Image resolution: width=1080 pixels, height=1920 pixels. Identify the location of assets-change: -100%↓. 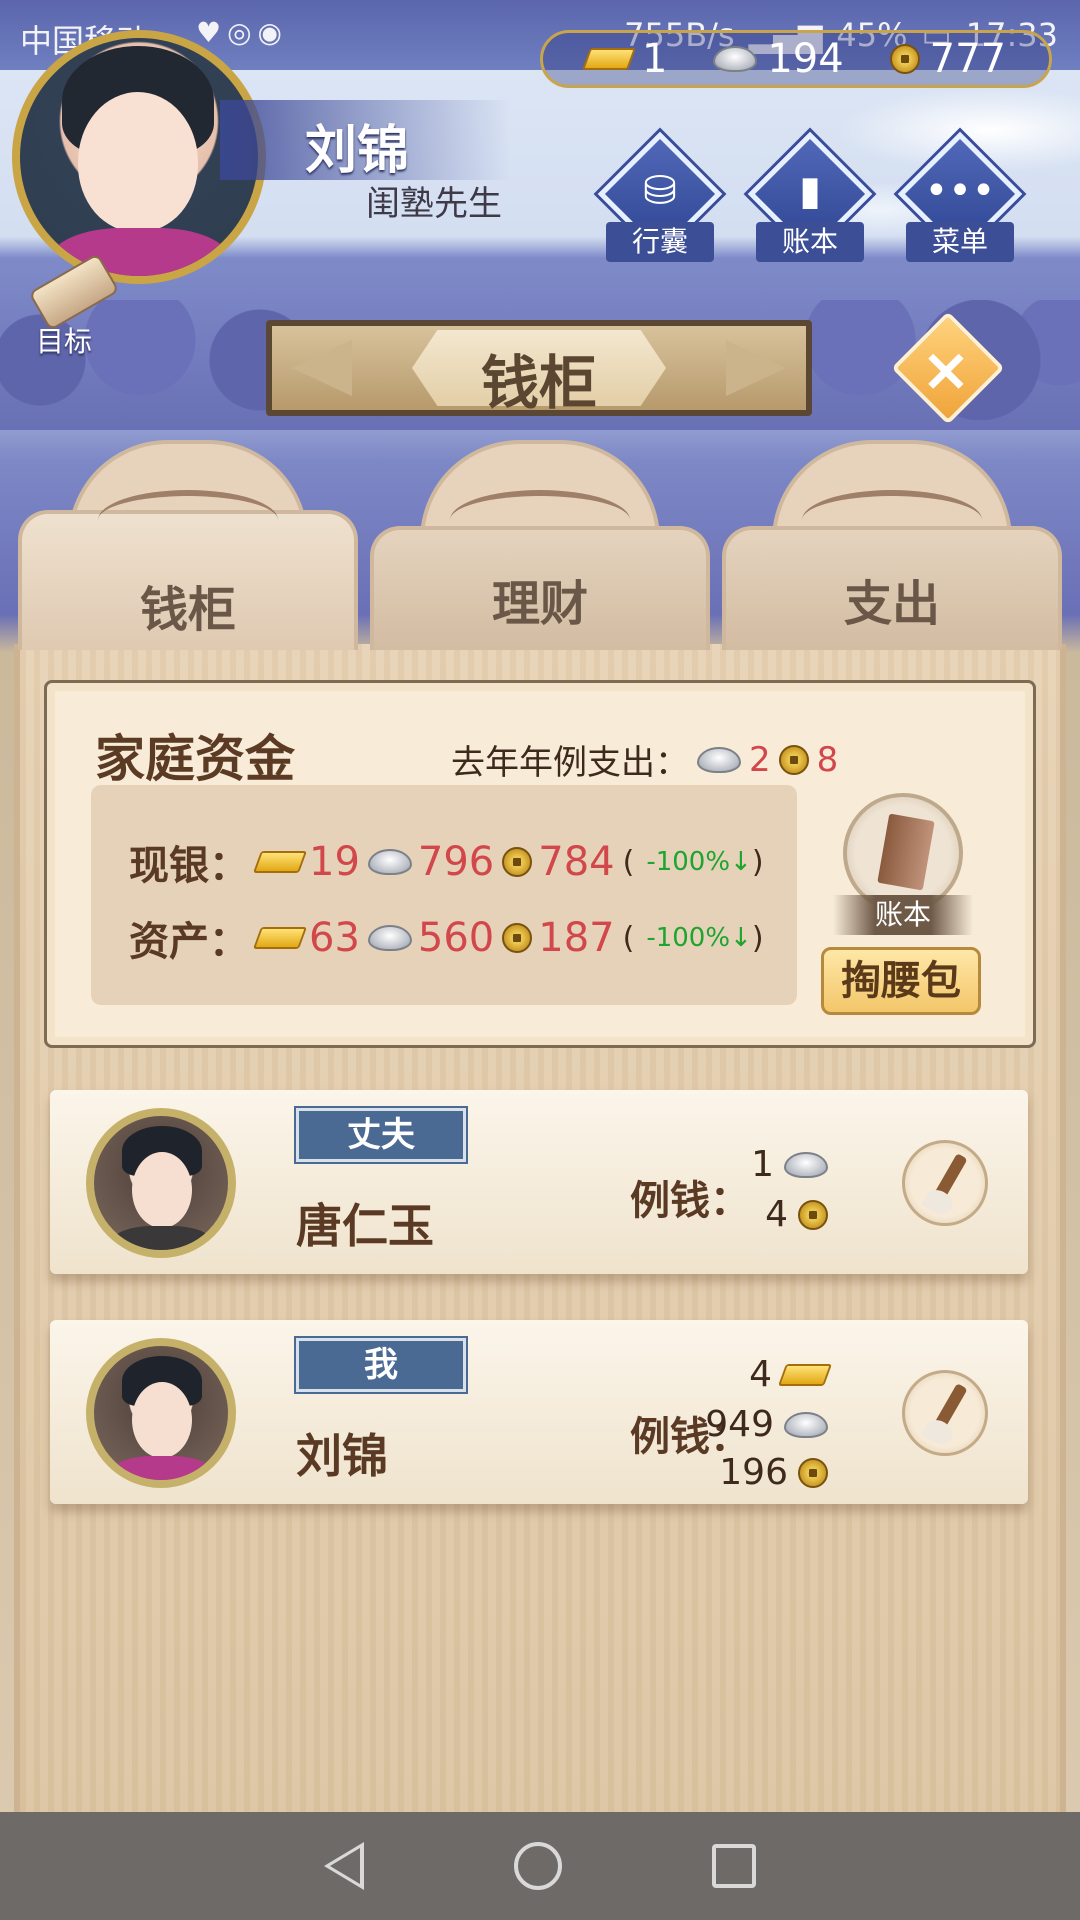
(699, 938).